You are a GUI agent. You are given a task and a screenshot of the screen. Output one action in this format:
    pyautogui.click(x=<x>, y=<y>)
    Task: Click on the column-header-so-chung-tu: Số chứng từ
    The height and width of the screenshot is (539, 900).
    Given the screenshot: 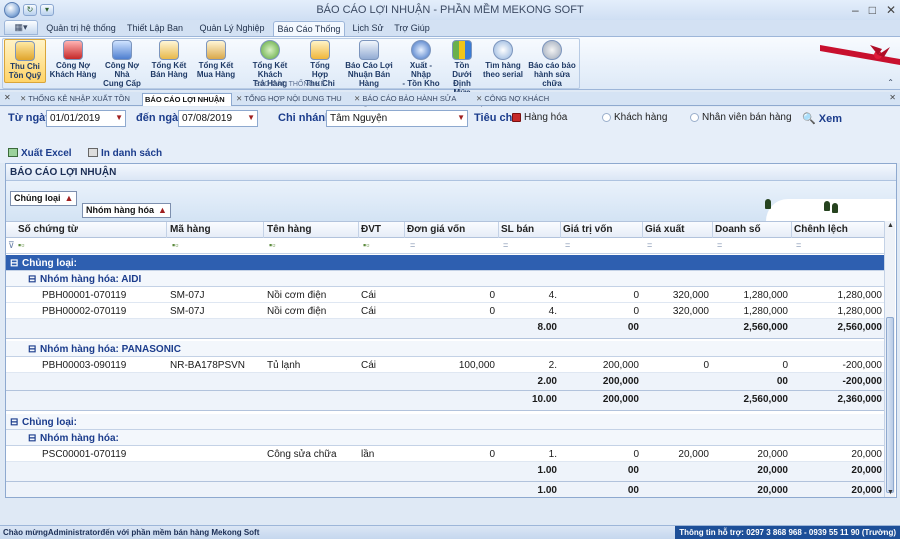 What is the action you would take?
    pyautogui.click(x=48, y=229)
    